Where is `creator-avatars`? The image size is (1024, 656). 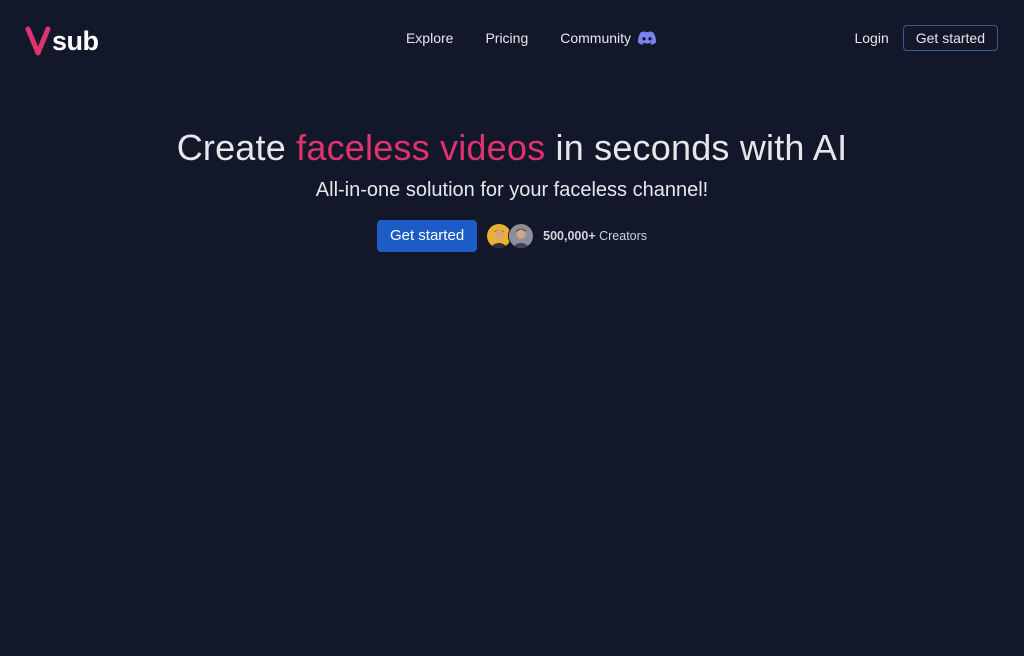 creator-avatars is located at coordinates (510, 236).